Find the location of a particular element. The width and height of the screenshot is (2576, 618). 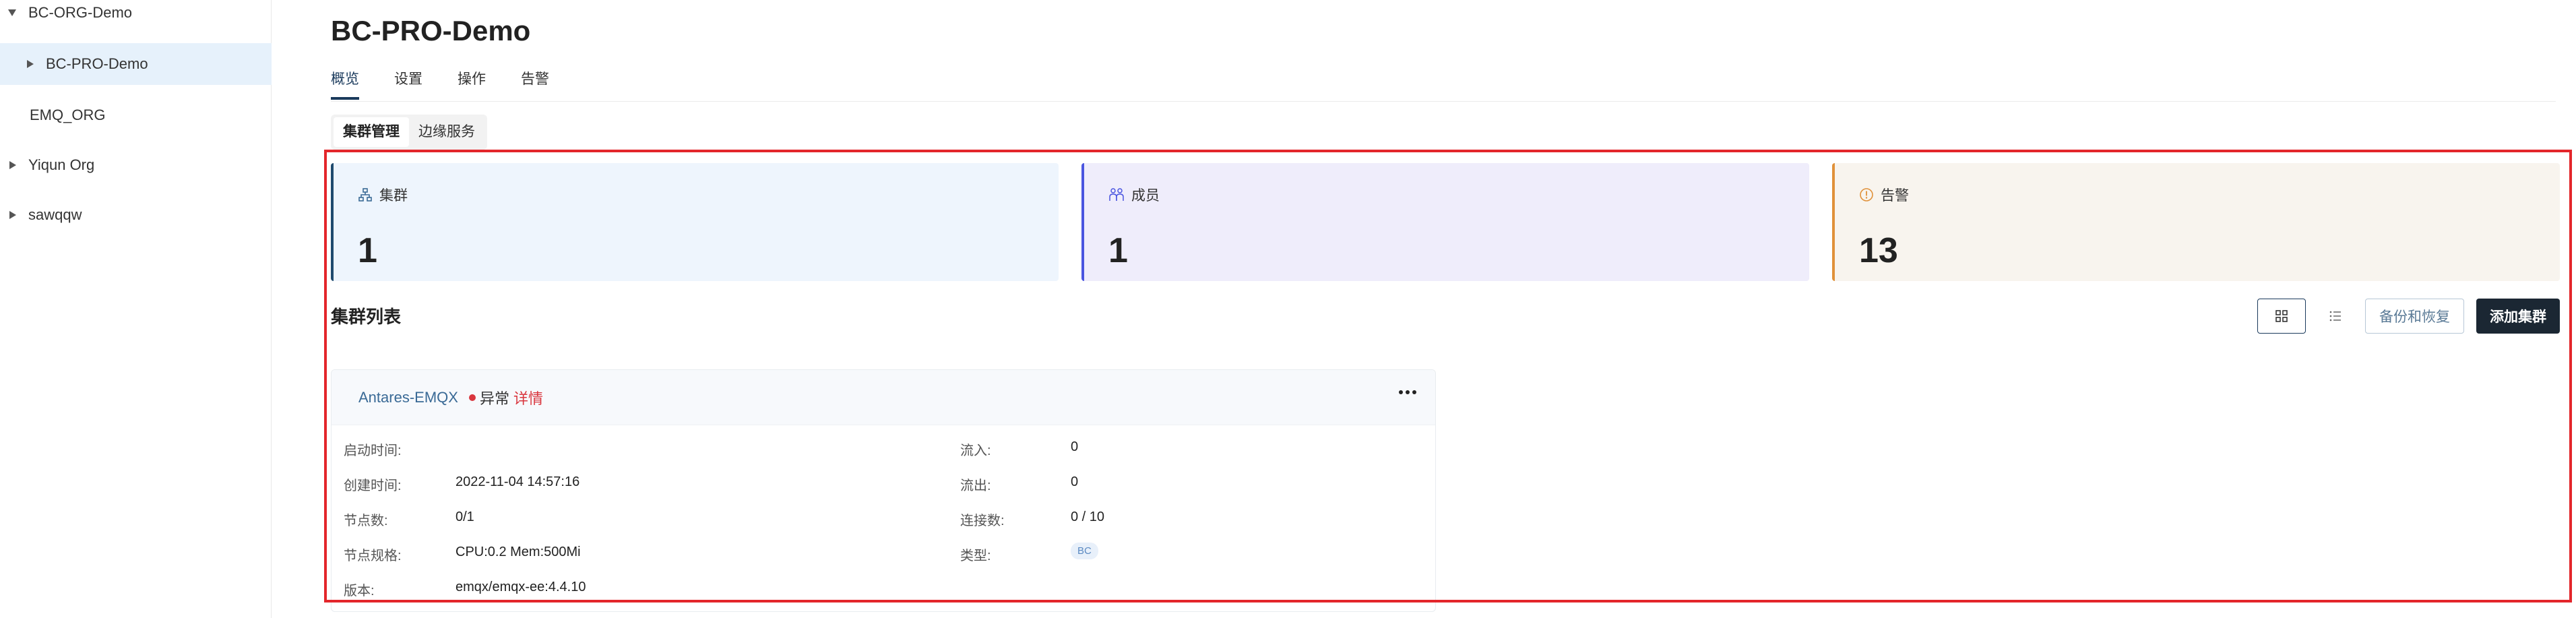

add-cluster-button: 添加集群 is located at coordinates (2518, 316).